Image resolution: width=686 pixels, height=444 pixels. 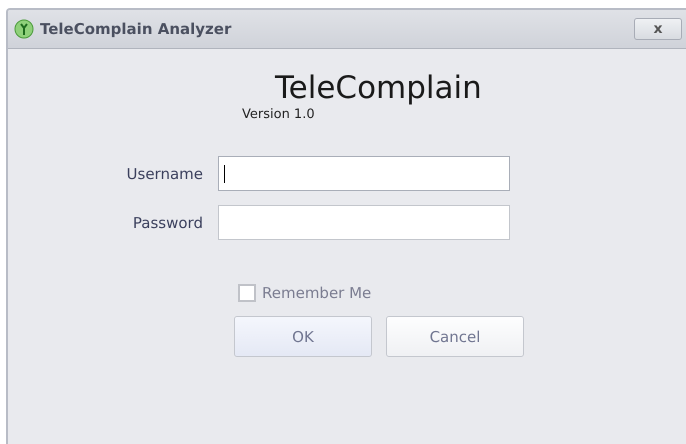 I want to click on ok-button: OK, so click(x=303, y=336).